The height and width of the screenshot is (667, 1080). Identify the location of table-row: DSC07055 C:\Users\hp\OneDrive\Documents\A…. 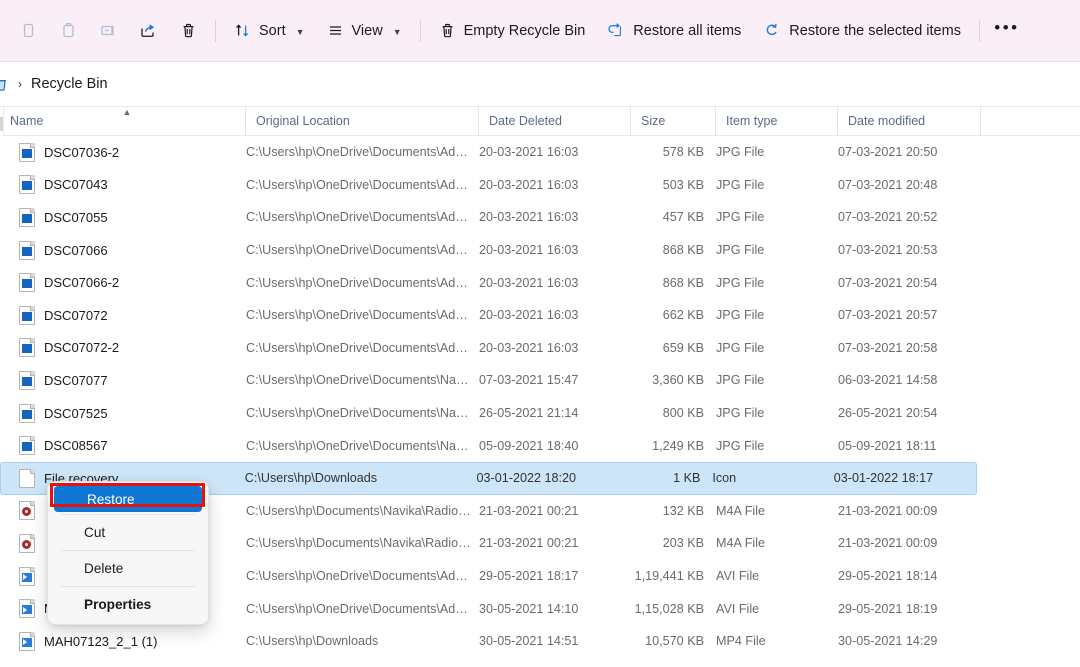
(540, 217).